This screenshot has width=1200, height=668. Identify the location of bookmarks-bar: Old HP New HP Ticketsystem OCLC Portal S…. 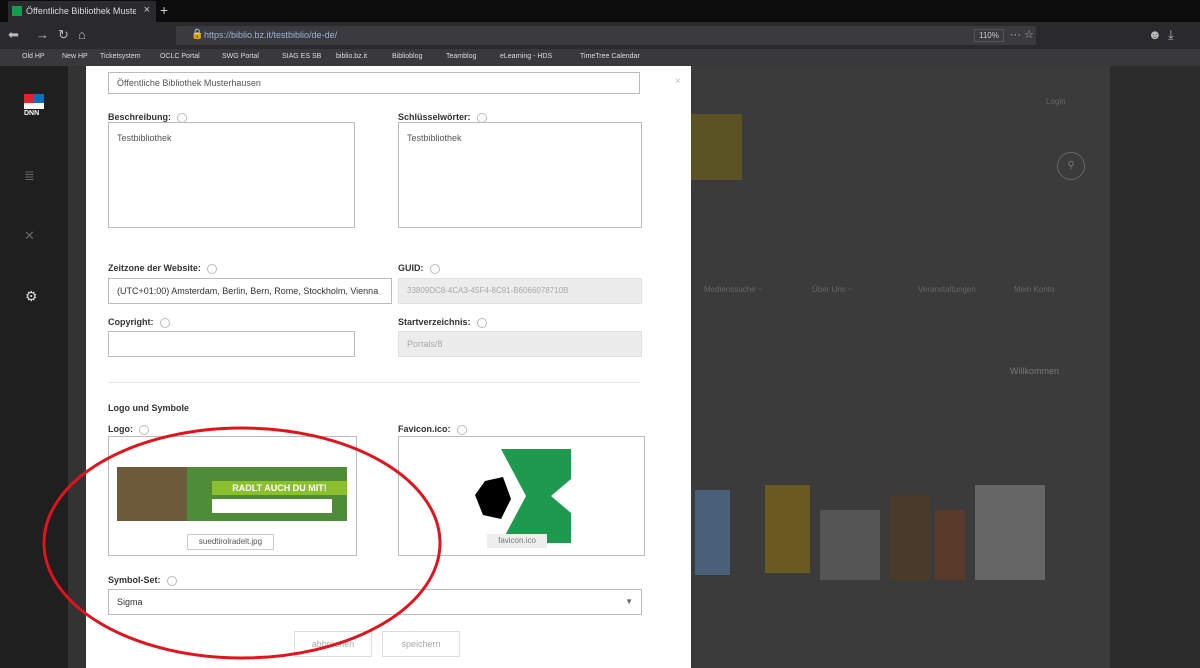
(600, 57).